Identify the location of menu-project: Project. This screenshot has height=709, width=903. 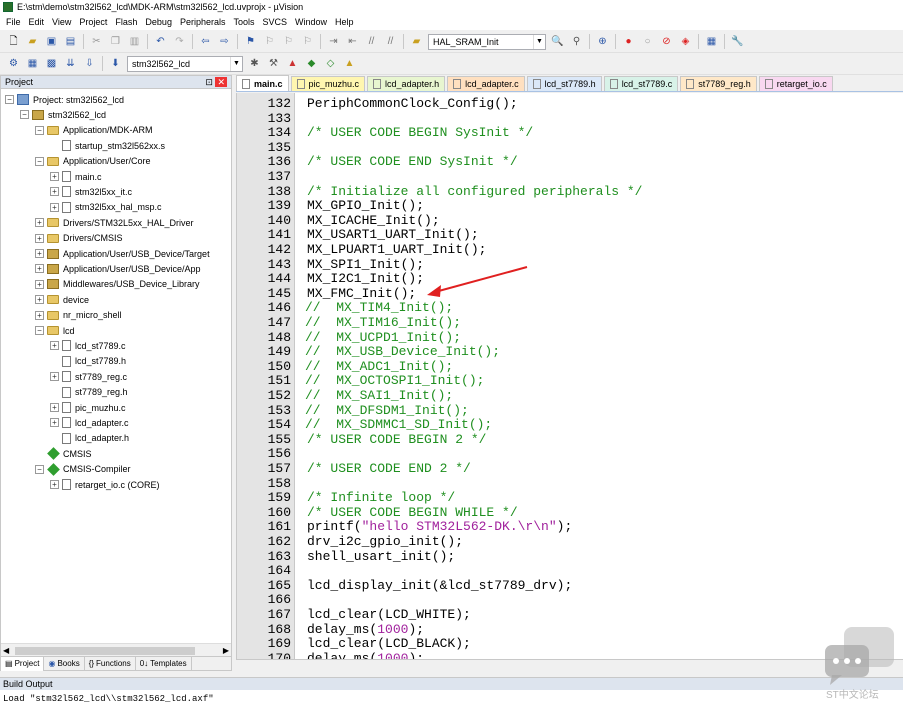
(93, 22).